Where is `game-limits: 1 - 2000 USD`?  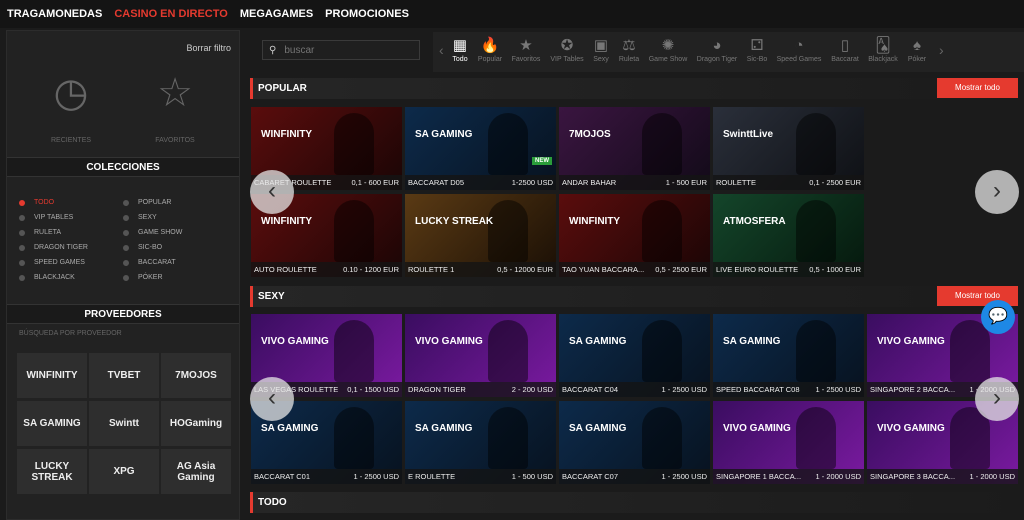
game-limits: 1 - 2000 USD is located at coordinates (992, 476).